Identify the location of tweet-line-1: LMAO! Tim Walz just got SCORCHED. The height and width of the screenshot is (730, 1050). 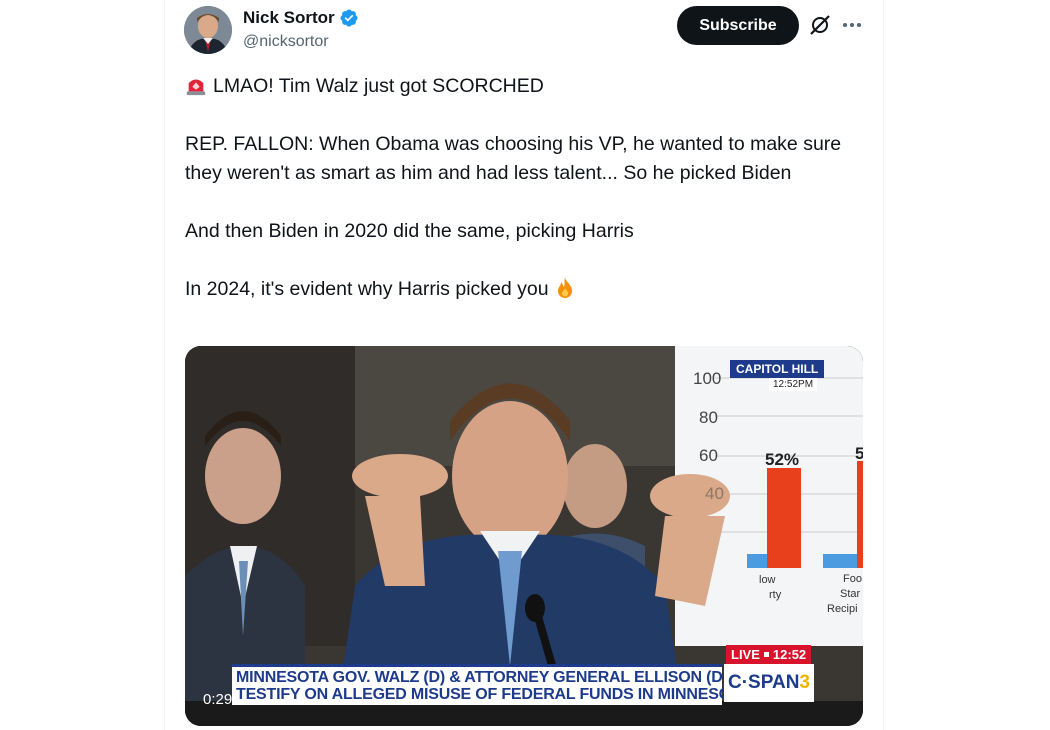
(525, 86).